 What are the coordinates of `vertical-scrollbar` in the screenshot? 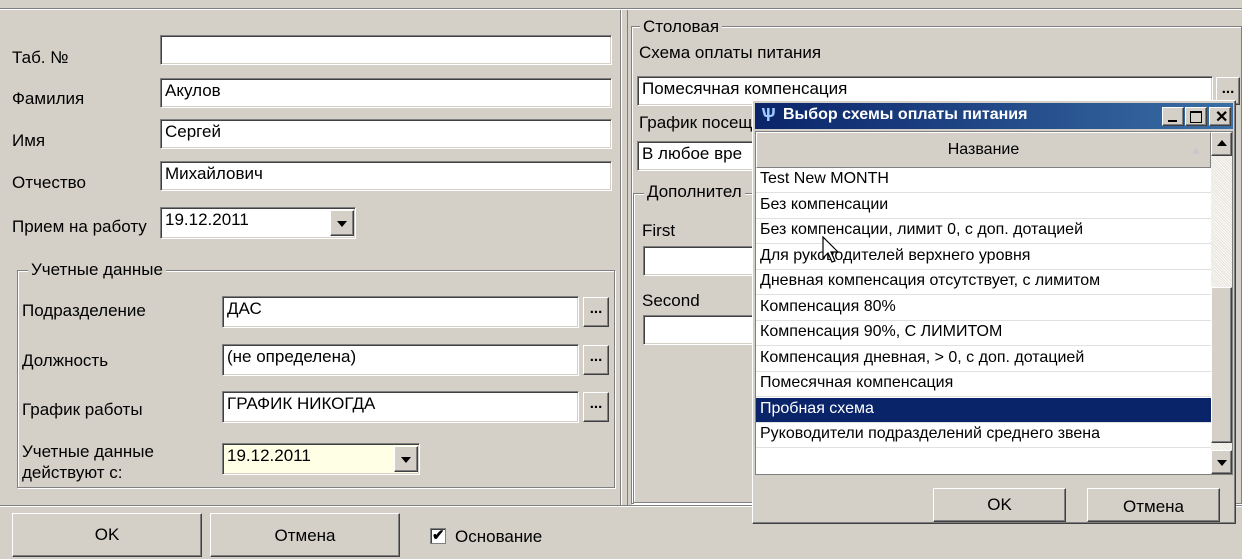 It's located at (1221, 303).